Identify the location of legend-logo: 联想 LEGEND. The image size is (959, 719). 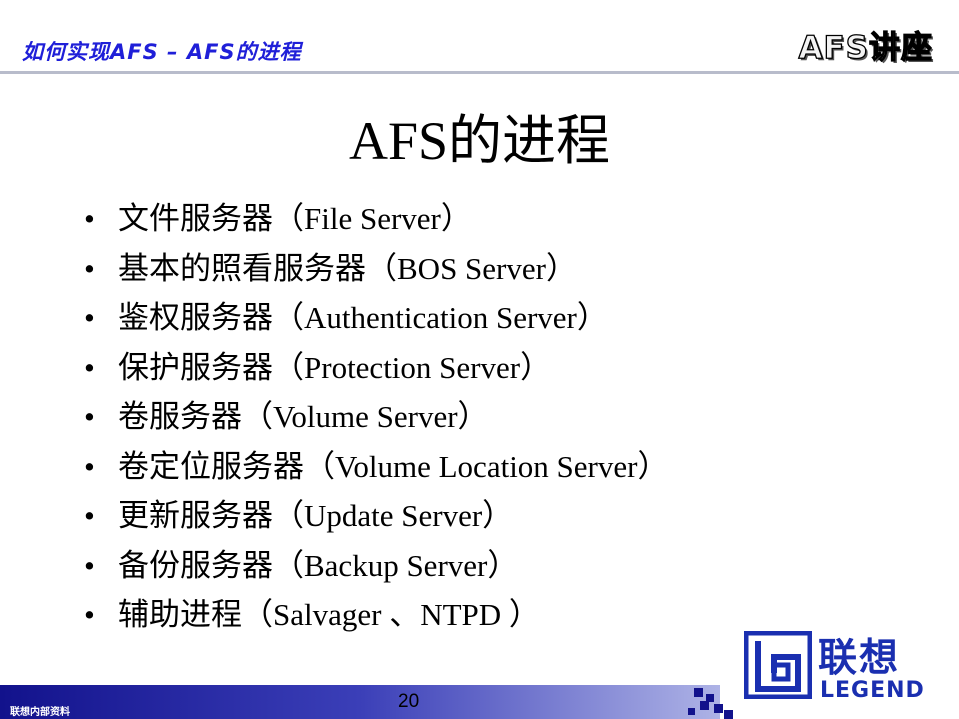
(839, 668).